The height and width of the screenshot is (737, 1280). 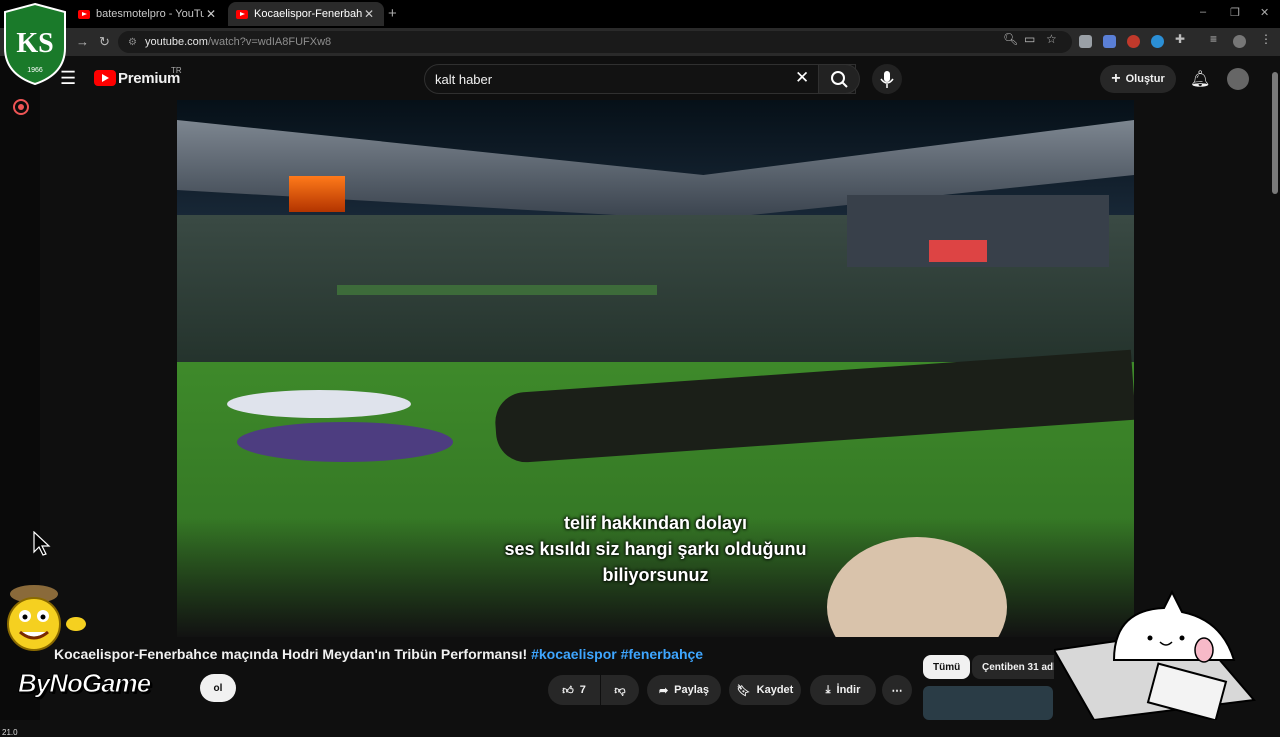 I want to click on chip-channel: Çentiben 31 adl, so click(x=1013, y=667).